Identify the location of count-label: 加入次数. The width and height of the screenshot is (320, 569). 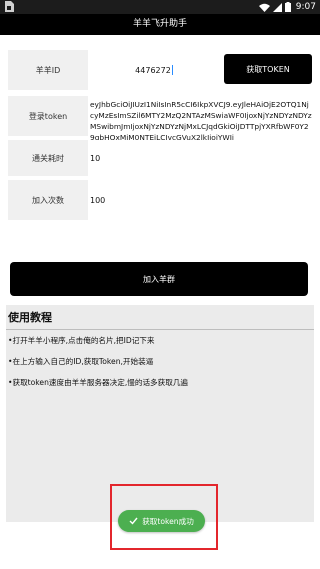
(48, 200).